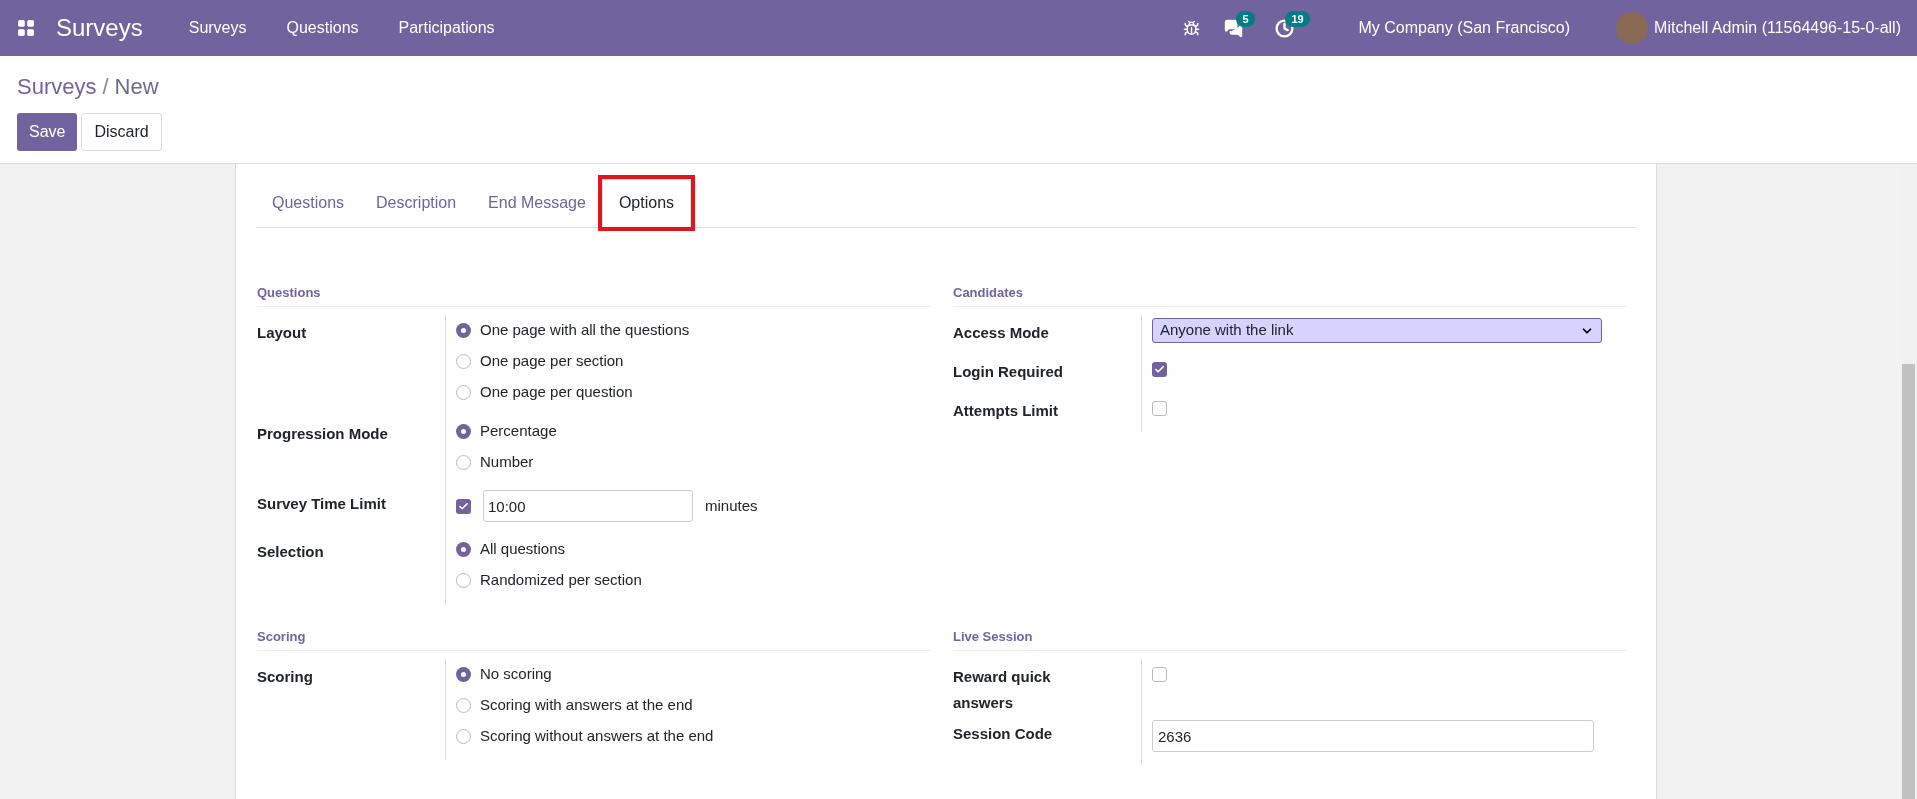 The width and height of the screenshot is (1917, 799). I want to click on tab: Questions, so click(308, 203).